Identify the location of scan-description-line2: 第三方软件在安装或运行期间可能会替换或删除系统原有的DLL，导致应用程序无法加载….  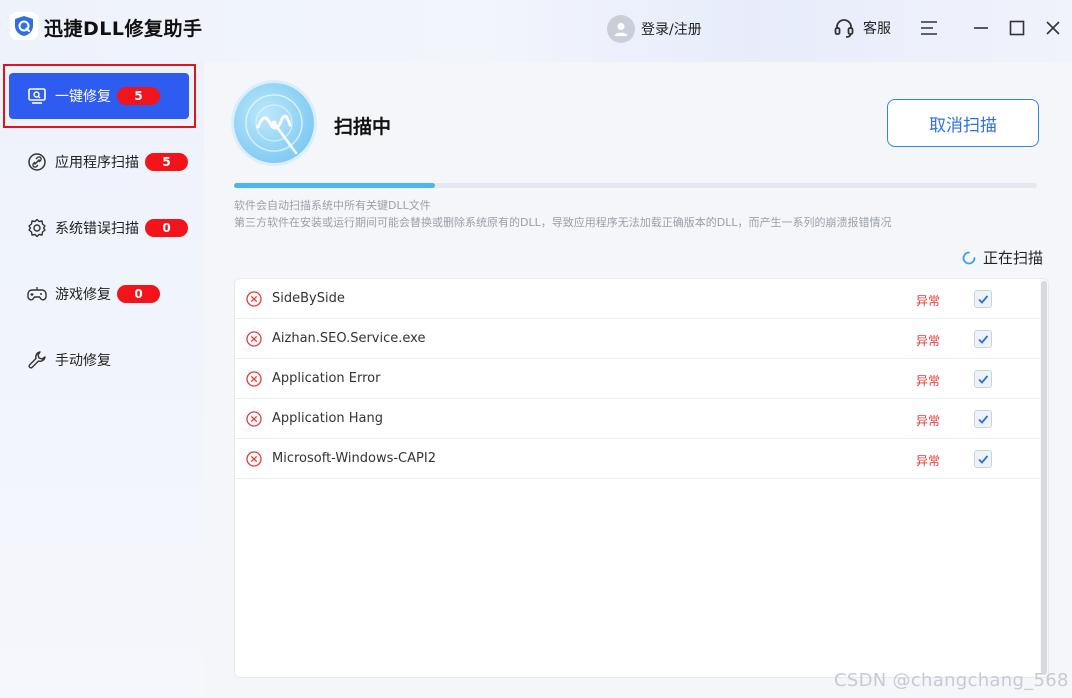
(563, 222).